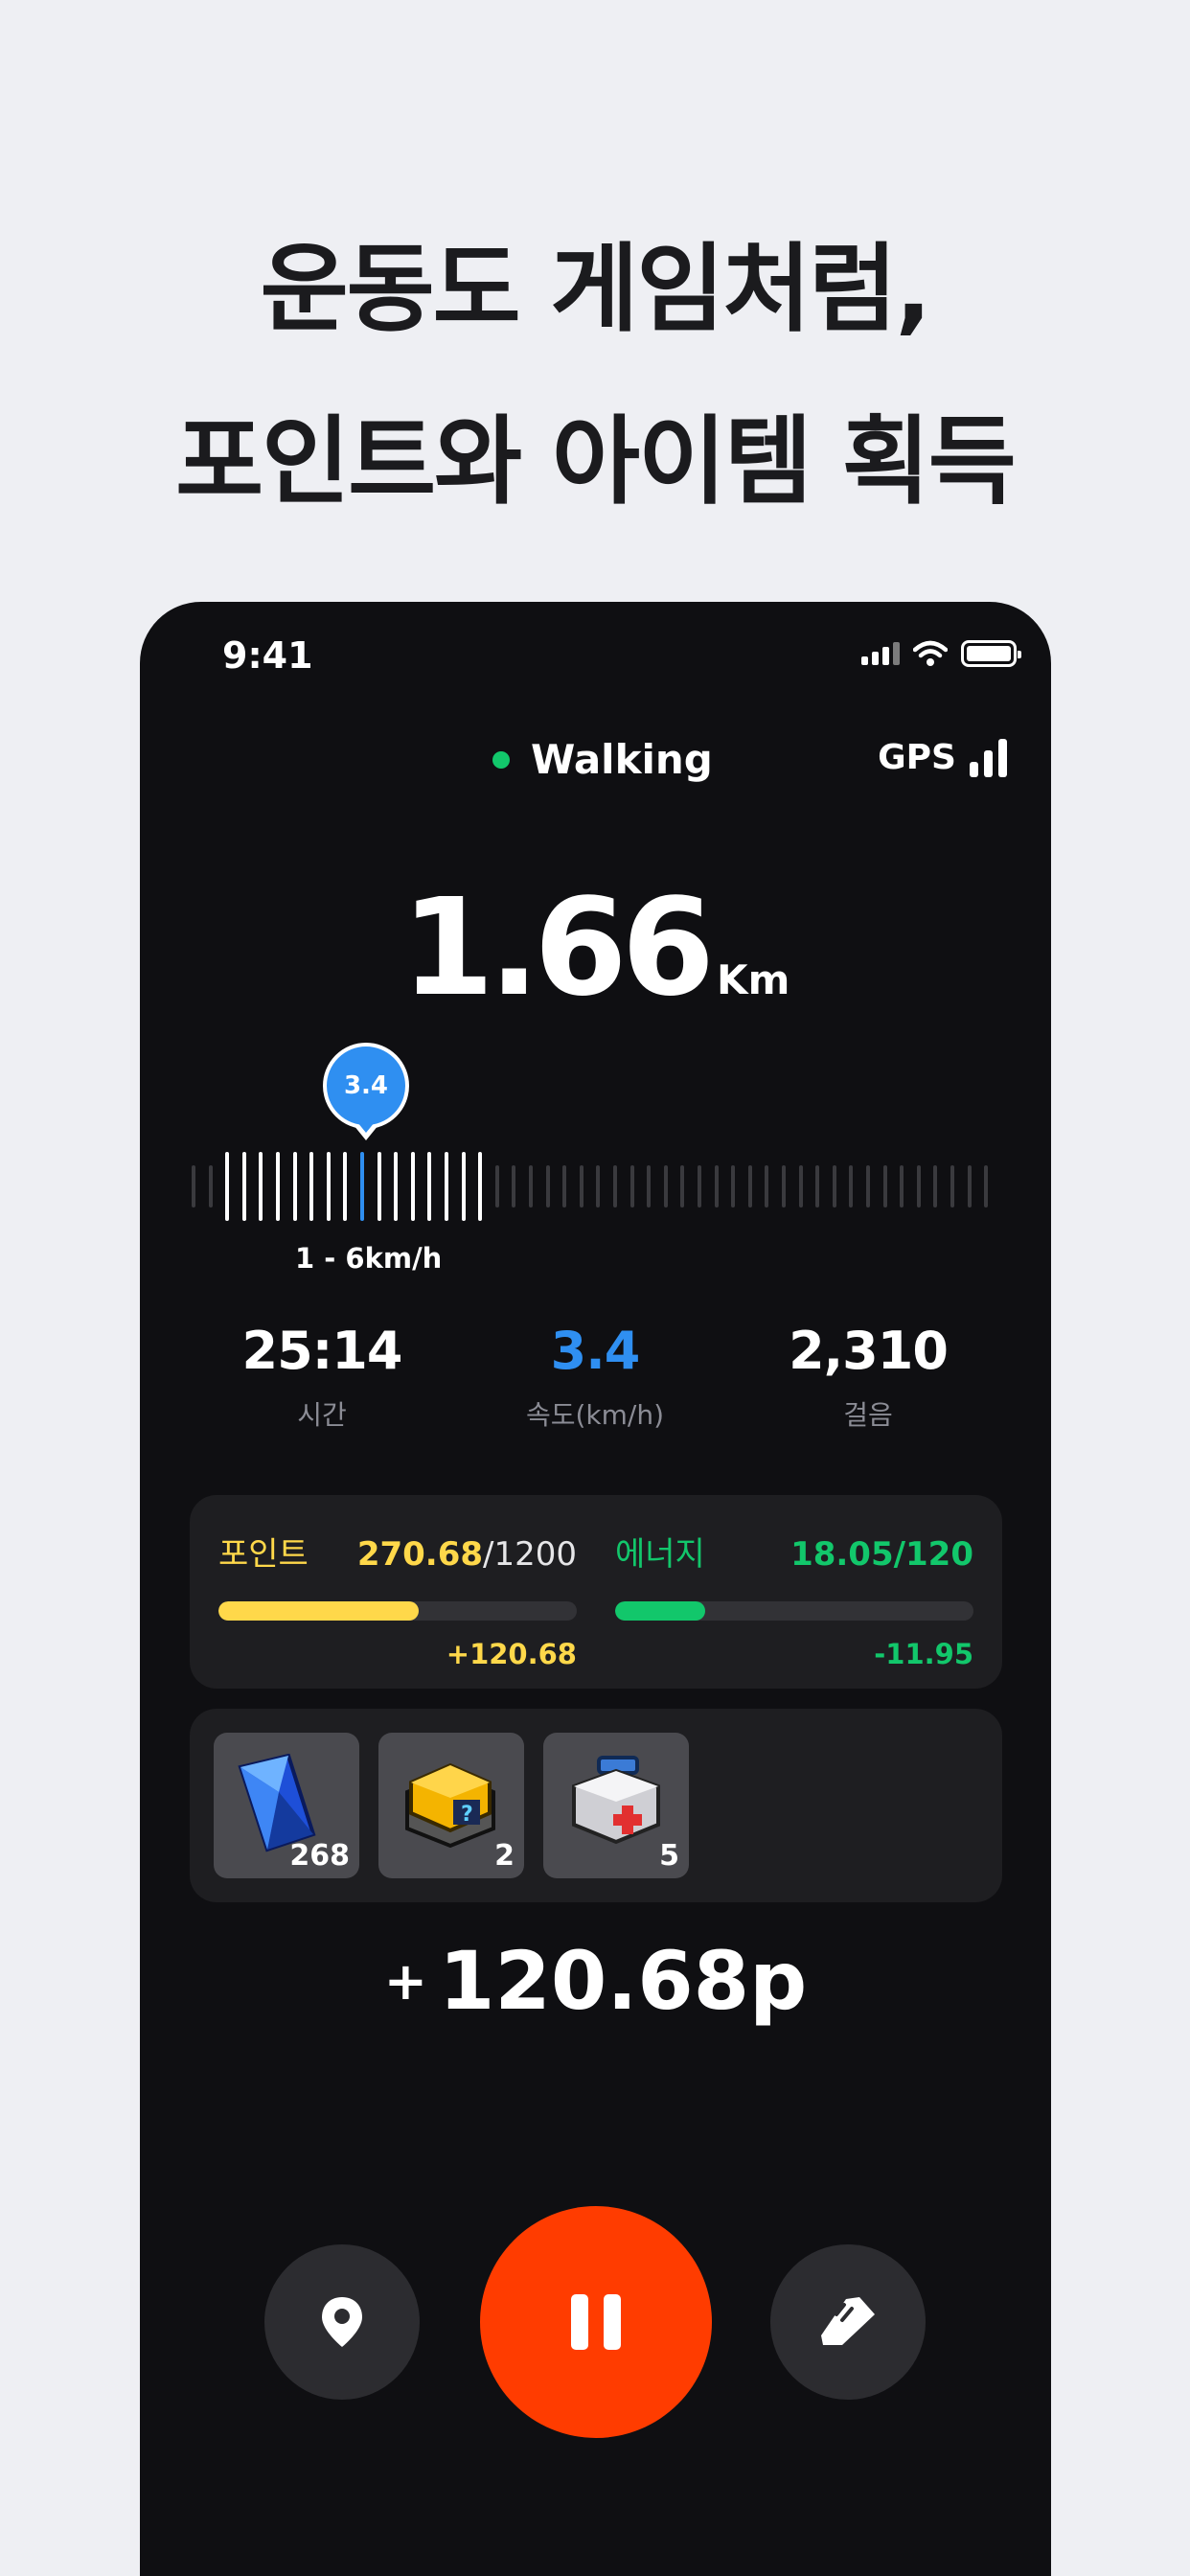 The height and width of the screenshot is (2576, 1190). Describe the element at coordinates (530, 1554) in the screenshot. I see `points-max: /1200` at that location.